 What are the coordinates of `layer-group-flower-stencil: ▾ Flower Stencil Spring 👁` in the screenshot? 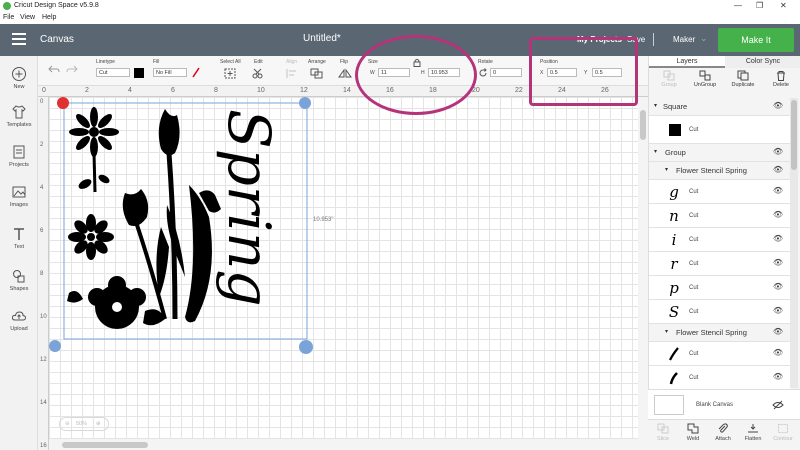 It's located at (720, 171).